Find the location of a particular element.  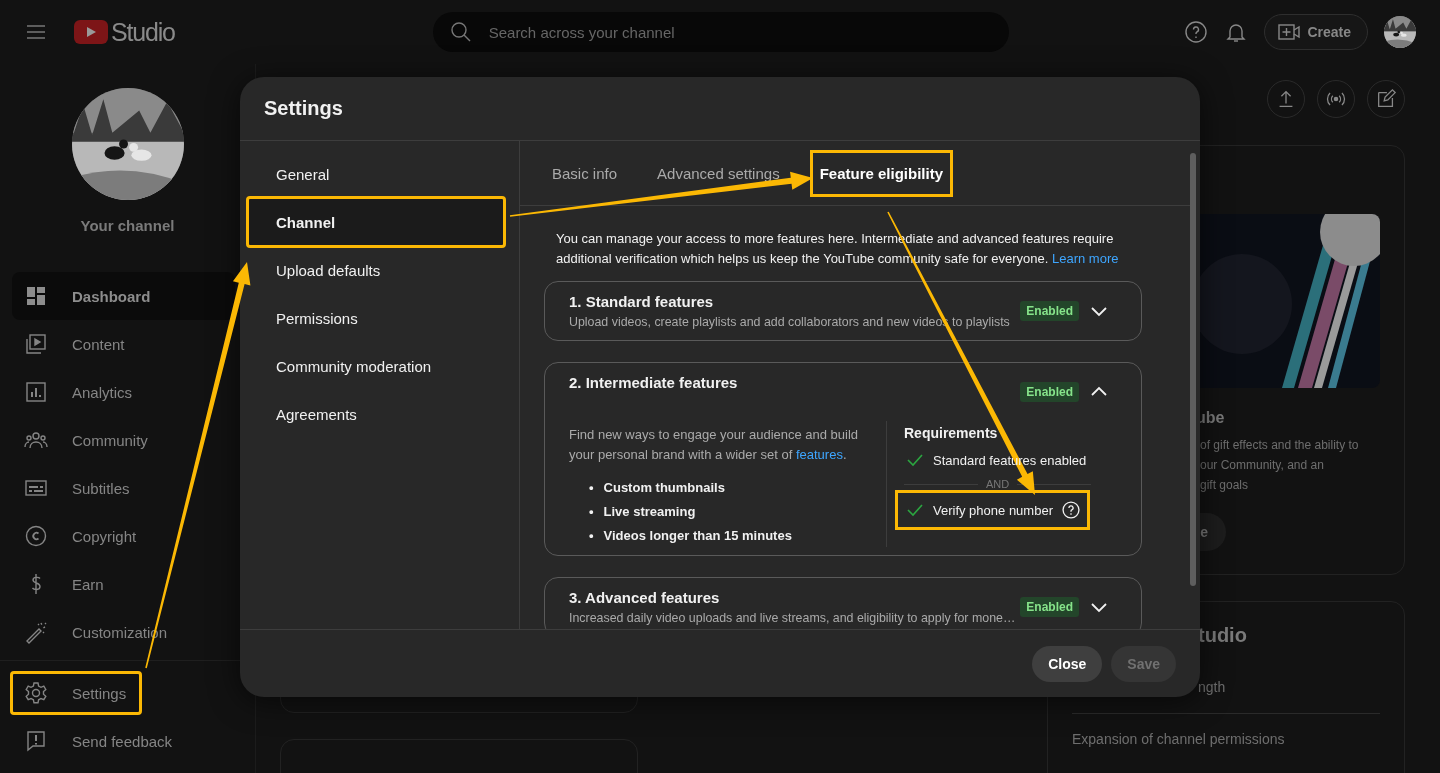

sidebar-item: Subtitles is located at coordinates (123, 488).